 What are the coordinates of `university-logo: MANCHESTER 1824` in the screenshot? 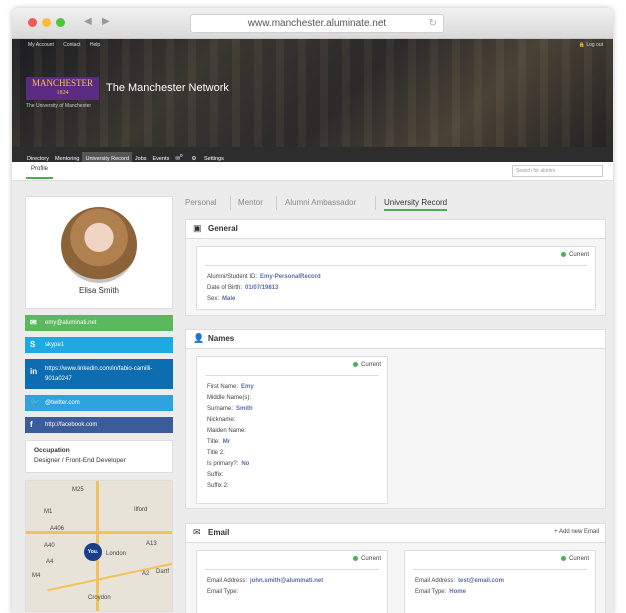 It's located at (62, 88).